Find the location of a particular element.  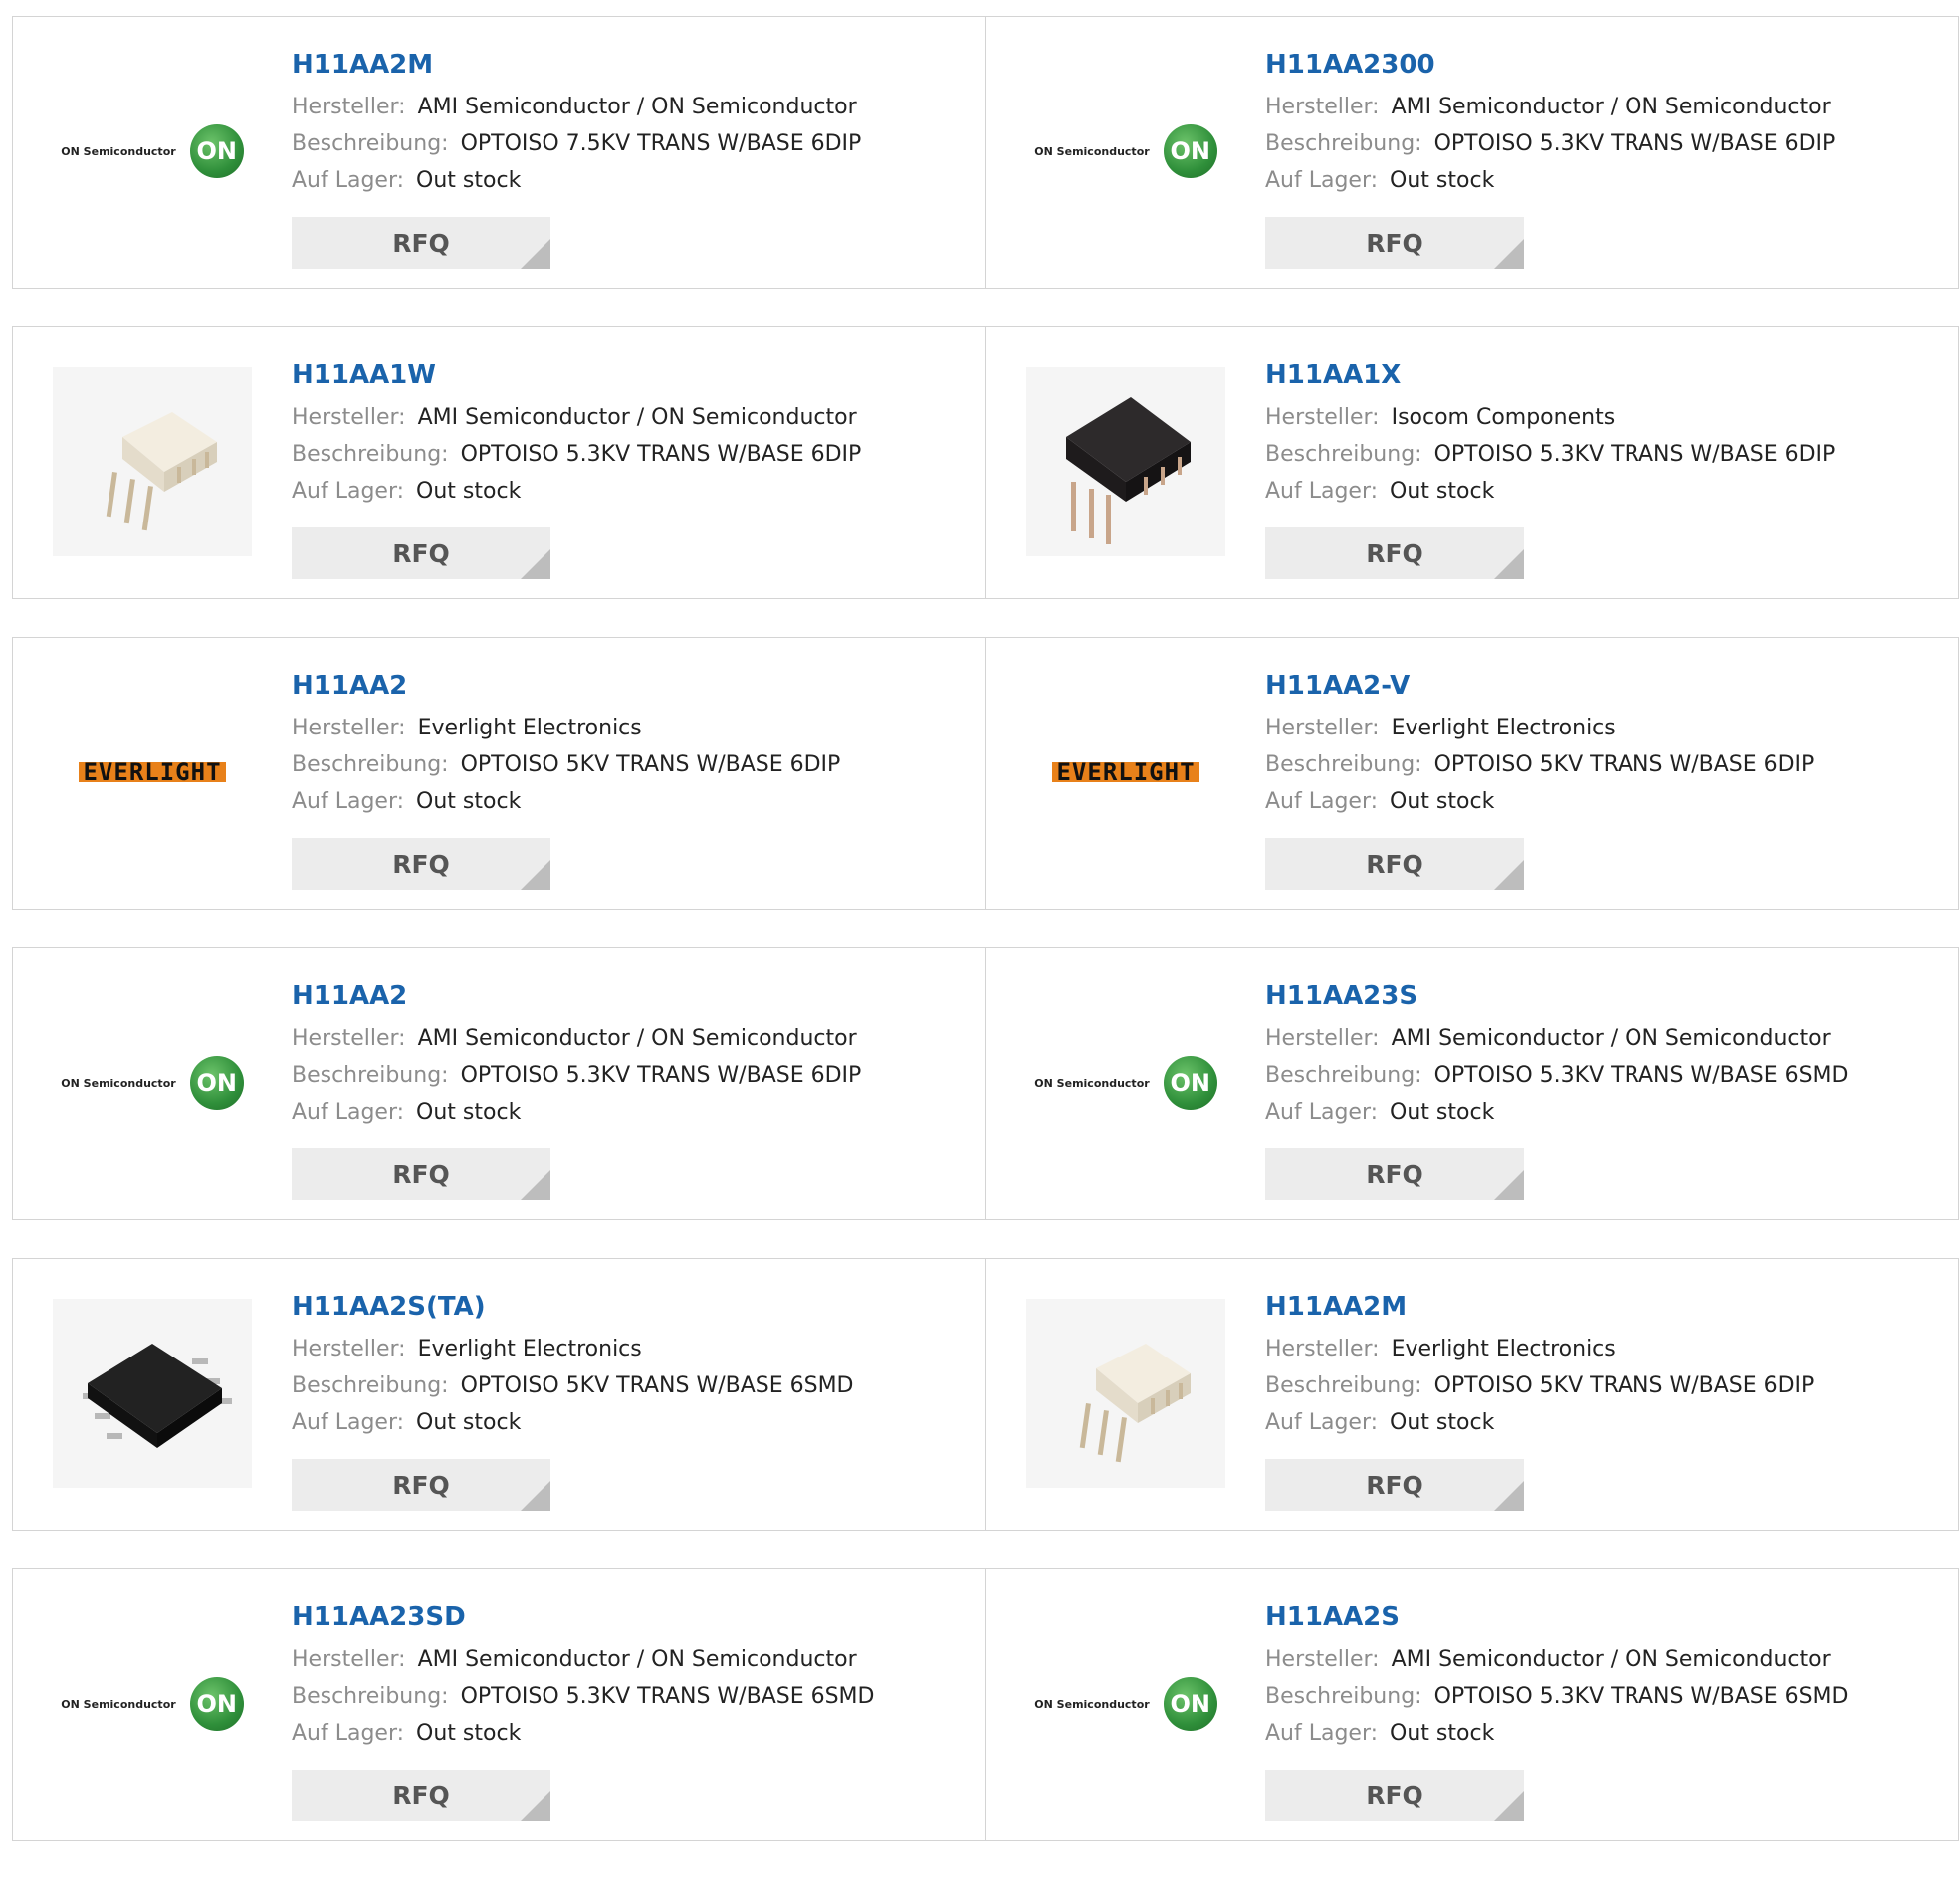

part-number-link: H11AA2S is located at coordinates (1607, 1617).